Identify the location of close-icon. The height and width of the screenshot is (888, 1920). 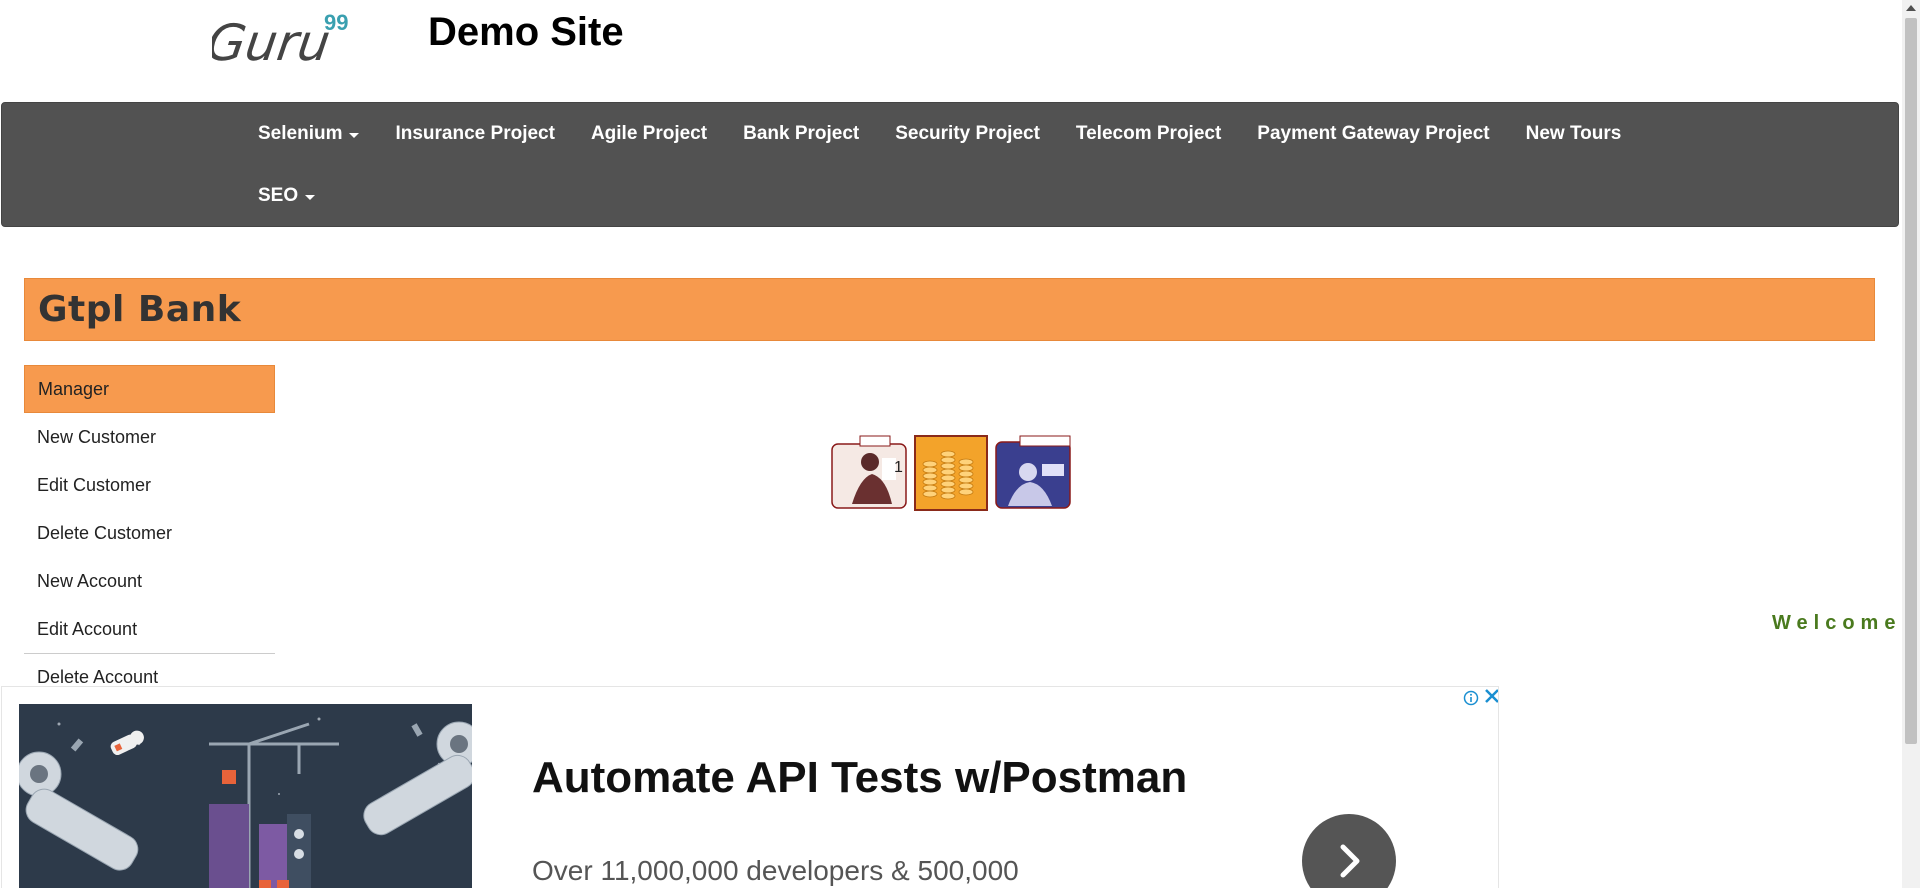
(1490, 699).